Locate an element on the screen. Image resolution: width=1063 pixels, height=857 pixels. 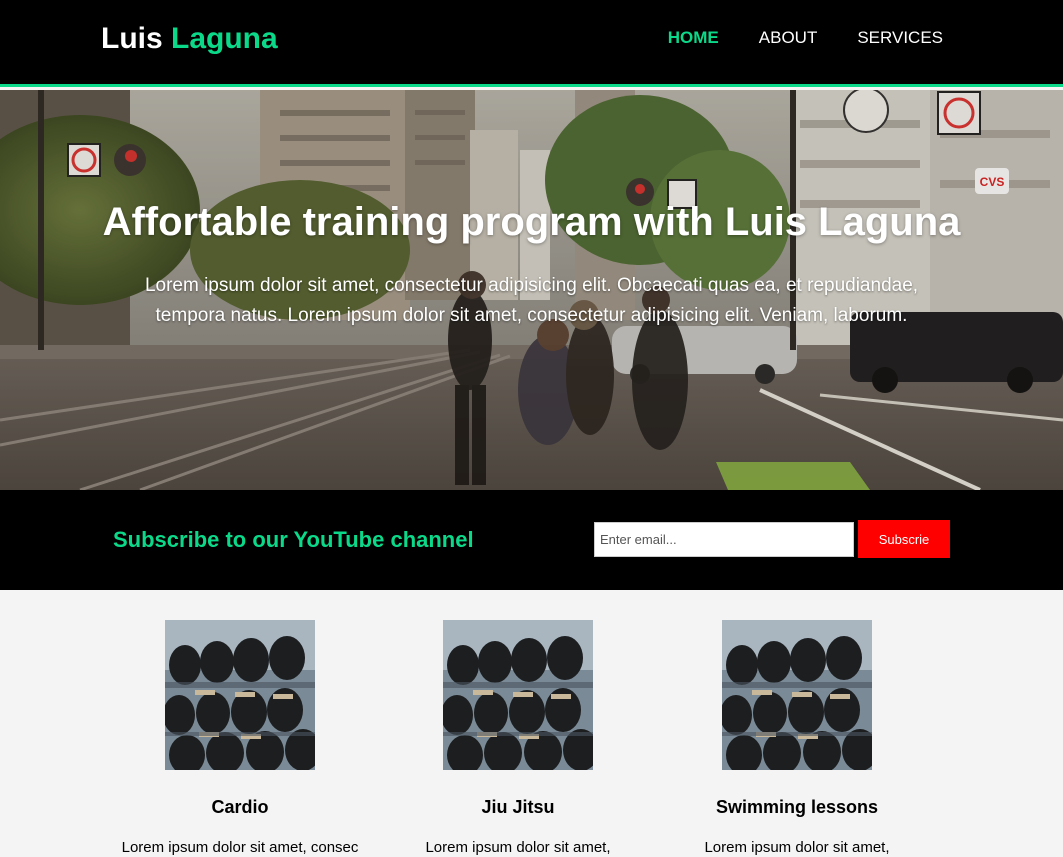
site-header: Luis Laguna HOME ABOUT SERVICES is located at coordinates (531, 43).